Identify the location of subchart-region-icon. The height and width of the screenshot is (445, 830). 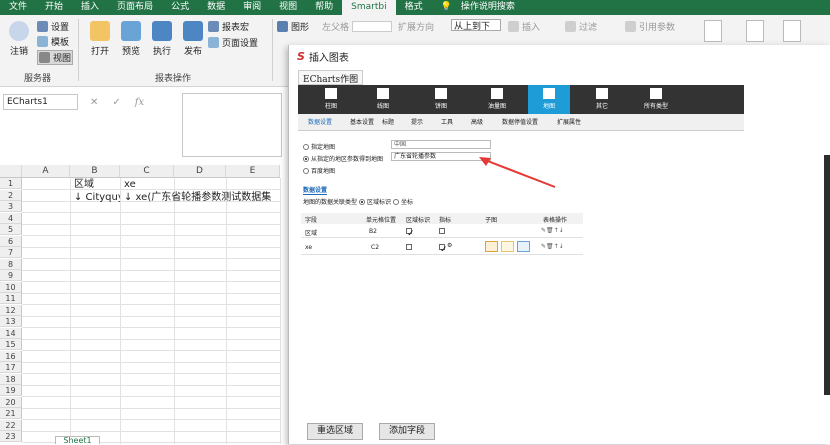
(523, 246).